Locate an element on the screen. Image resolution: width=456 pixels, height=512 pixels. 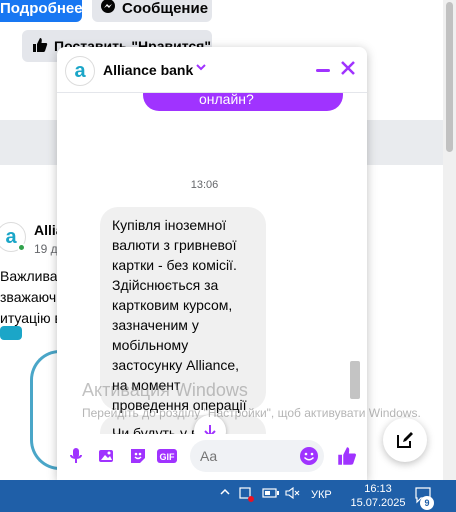
volume-icon is located at coordinates (293, 494).